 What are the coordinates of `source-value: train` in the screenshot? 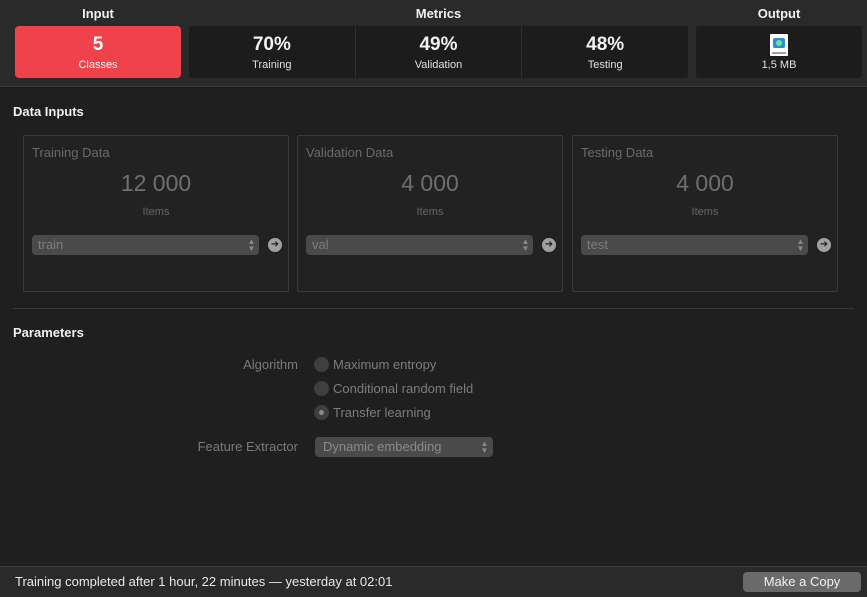 It's located at (51, 244).